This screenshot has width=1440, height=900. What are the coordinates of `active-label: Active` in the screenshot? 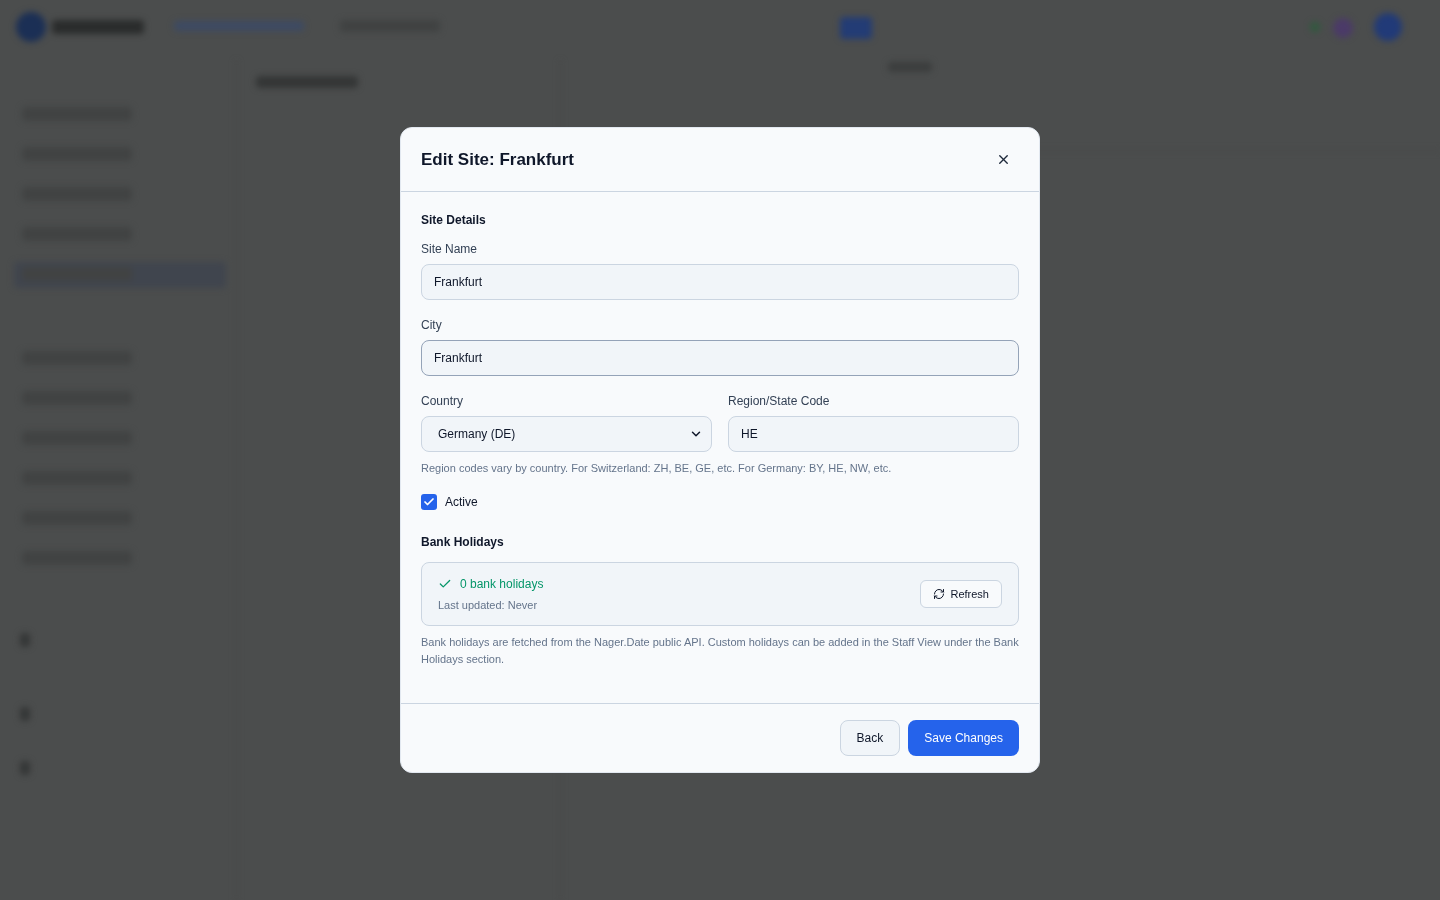 It's located at (461, 502).